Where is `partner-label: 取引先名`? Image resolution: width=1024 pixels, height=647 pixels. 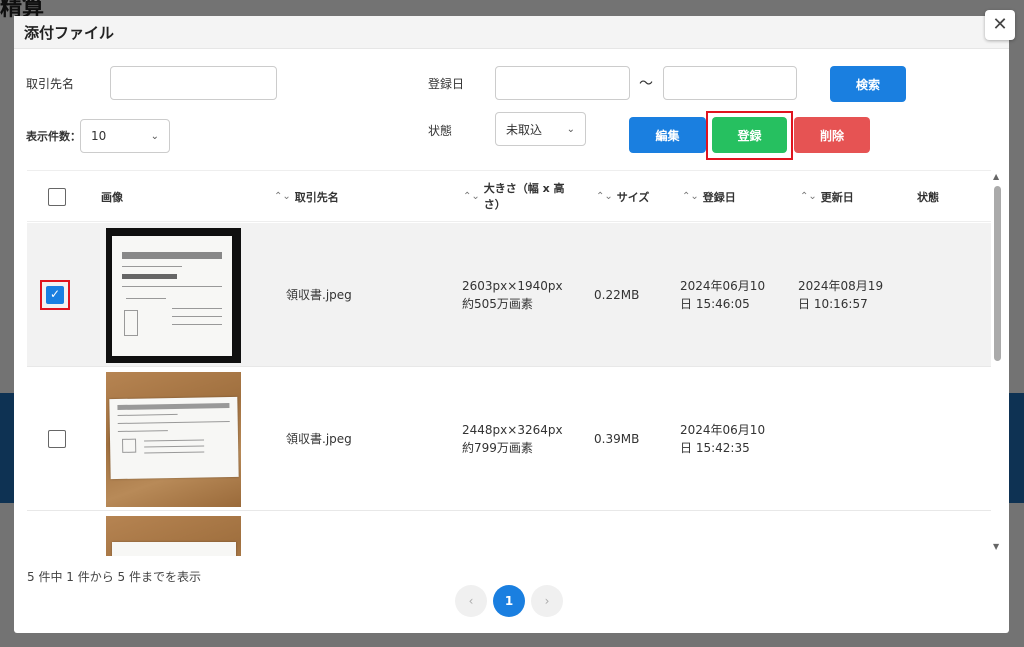 partner-label: 取引先名 is located at coordinates (50, 84).